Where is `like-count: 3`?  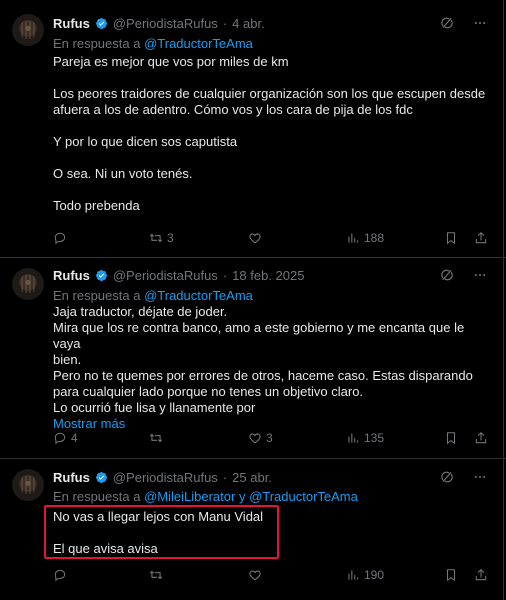 like-count: 3 is located at coordinates (269, 438).